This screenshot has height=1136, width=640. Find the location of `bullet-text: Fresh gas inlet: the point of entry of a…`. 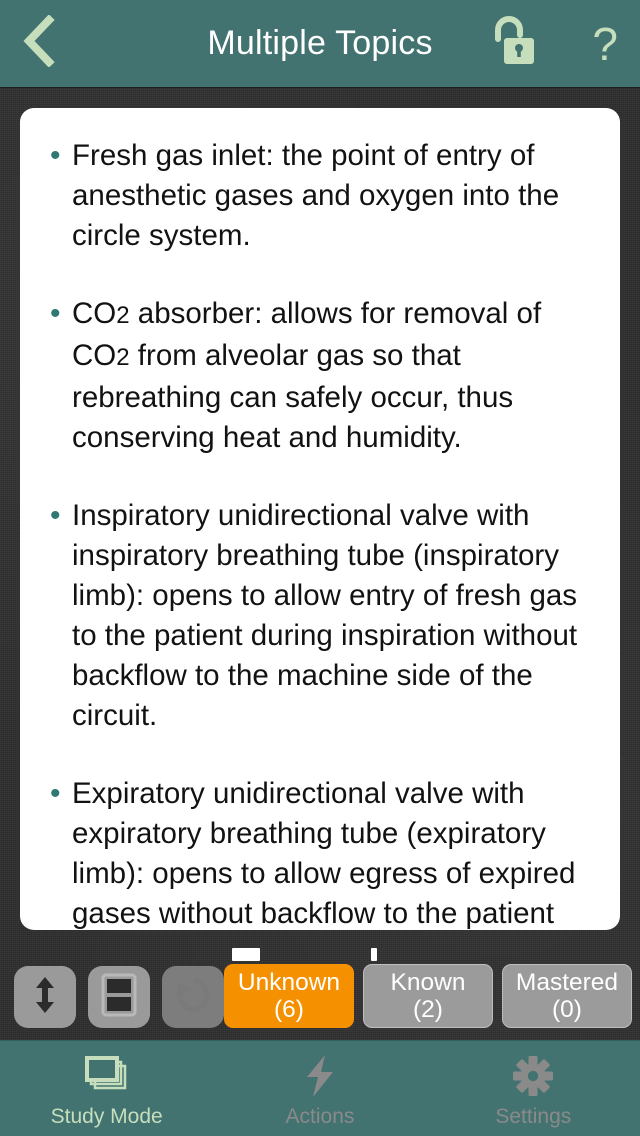

bullet-text: Fresh gas inlet: the point of entry of a… is located at coordinates (316, 195).